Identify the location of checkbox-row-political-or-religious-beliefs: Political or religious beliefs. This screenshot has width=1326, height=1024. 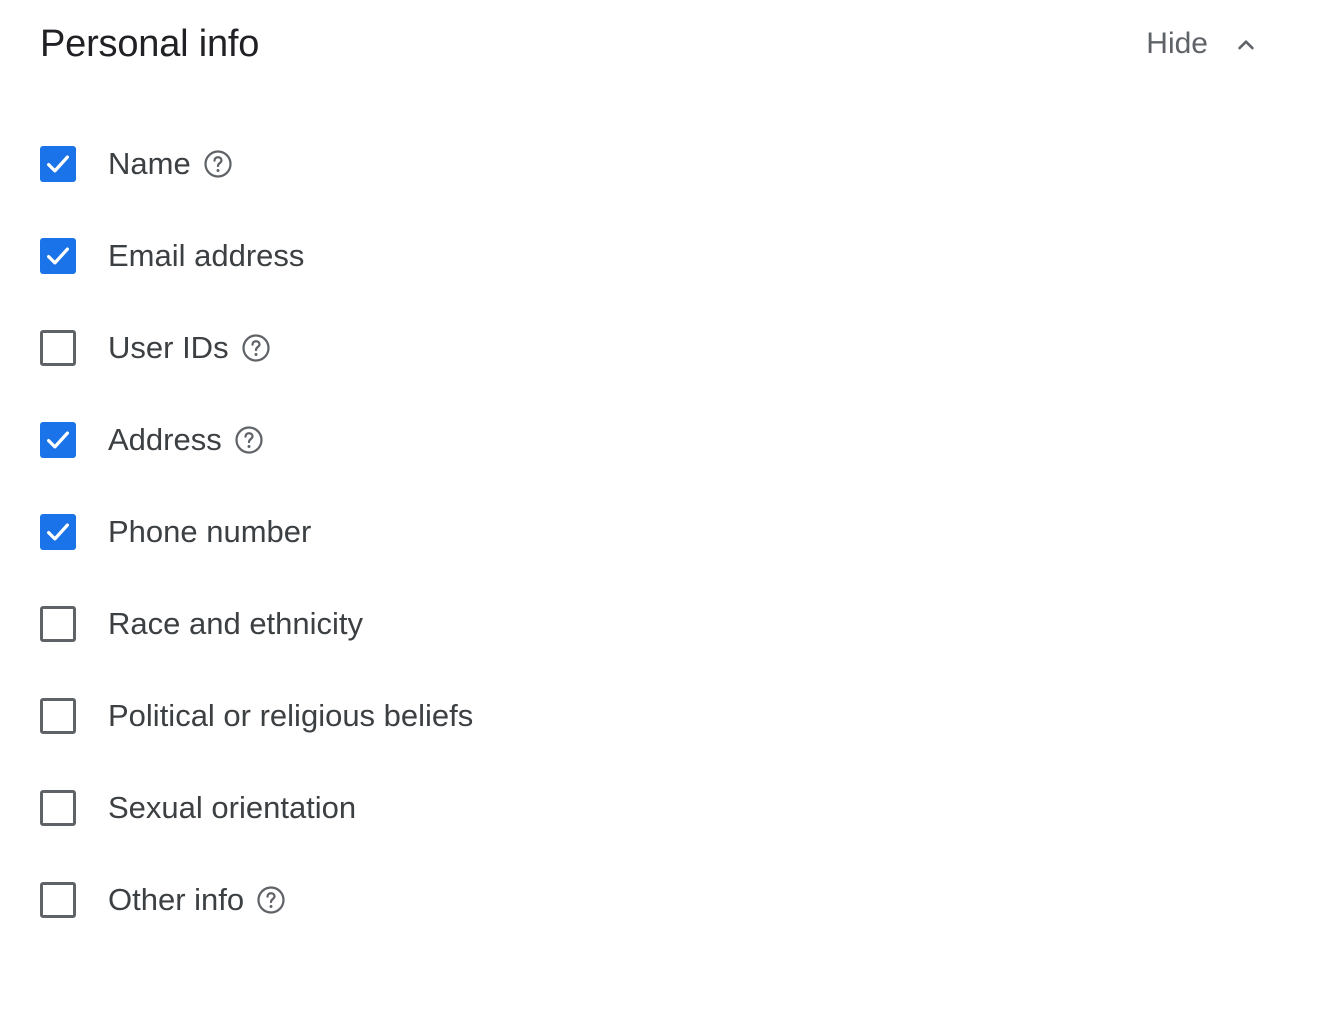
(256, 716).